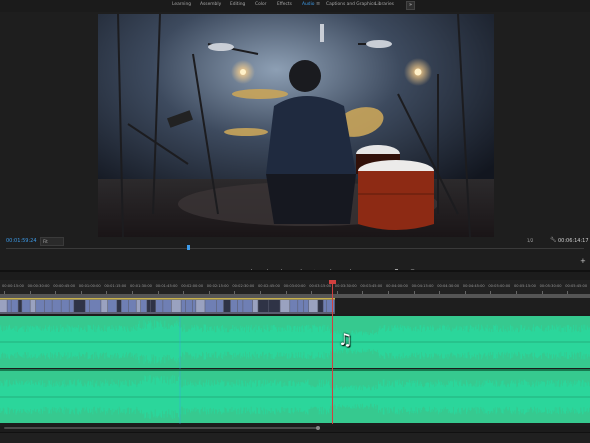 The image size is (590, 443). What do you see at coordinates (243, 286) in the screenshot?
I see `ruler-tick-label: 00:02:30:00` at bounding box center [243, 286].